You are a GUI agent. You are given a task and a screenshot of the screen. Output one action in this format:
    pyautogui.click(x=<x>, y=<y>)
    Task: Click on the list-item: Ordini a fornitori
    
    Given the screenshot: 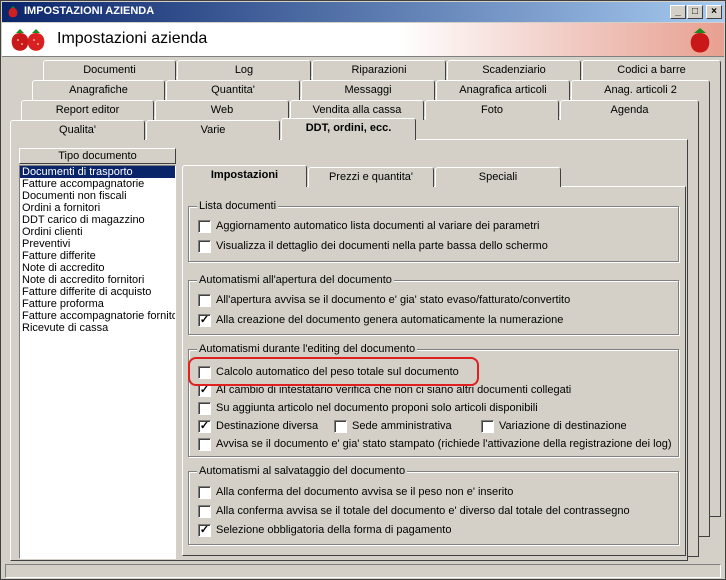 What is the action you would take?
    pyautogui.click(x=97, y=208)
    